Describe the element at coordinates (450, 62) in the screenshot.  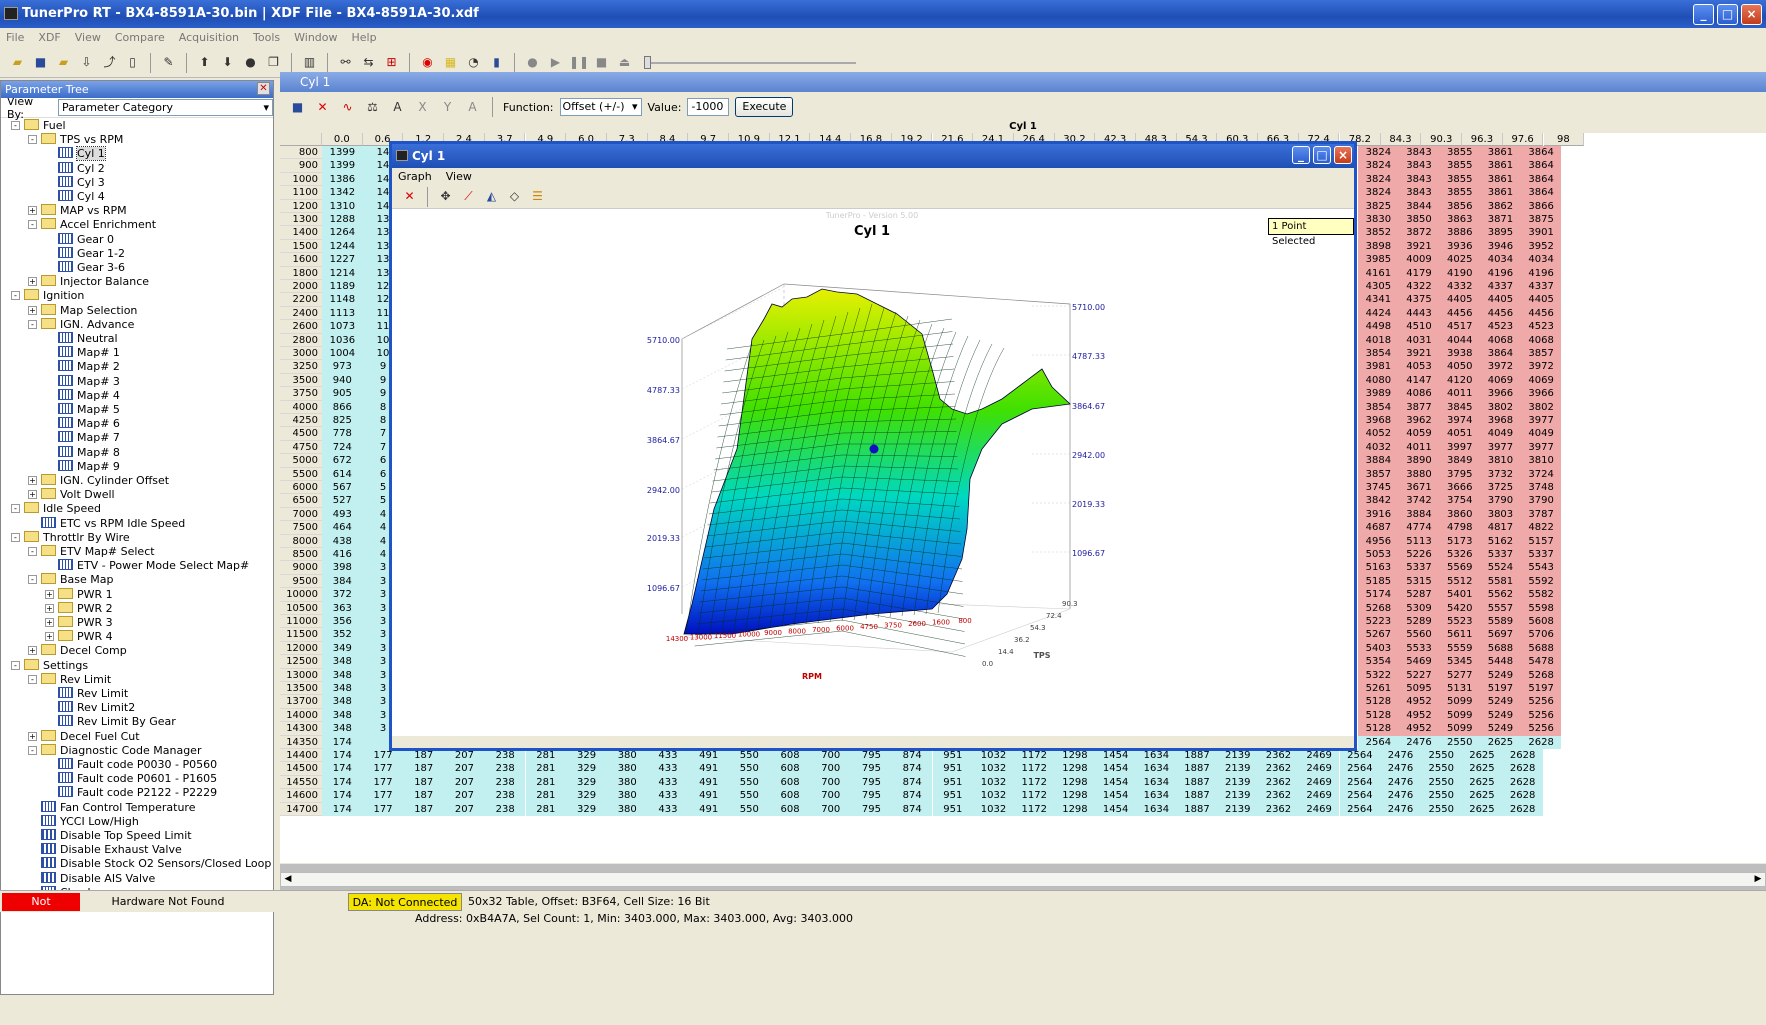
I see `dashboard-icon: ▦` at that location.